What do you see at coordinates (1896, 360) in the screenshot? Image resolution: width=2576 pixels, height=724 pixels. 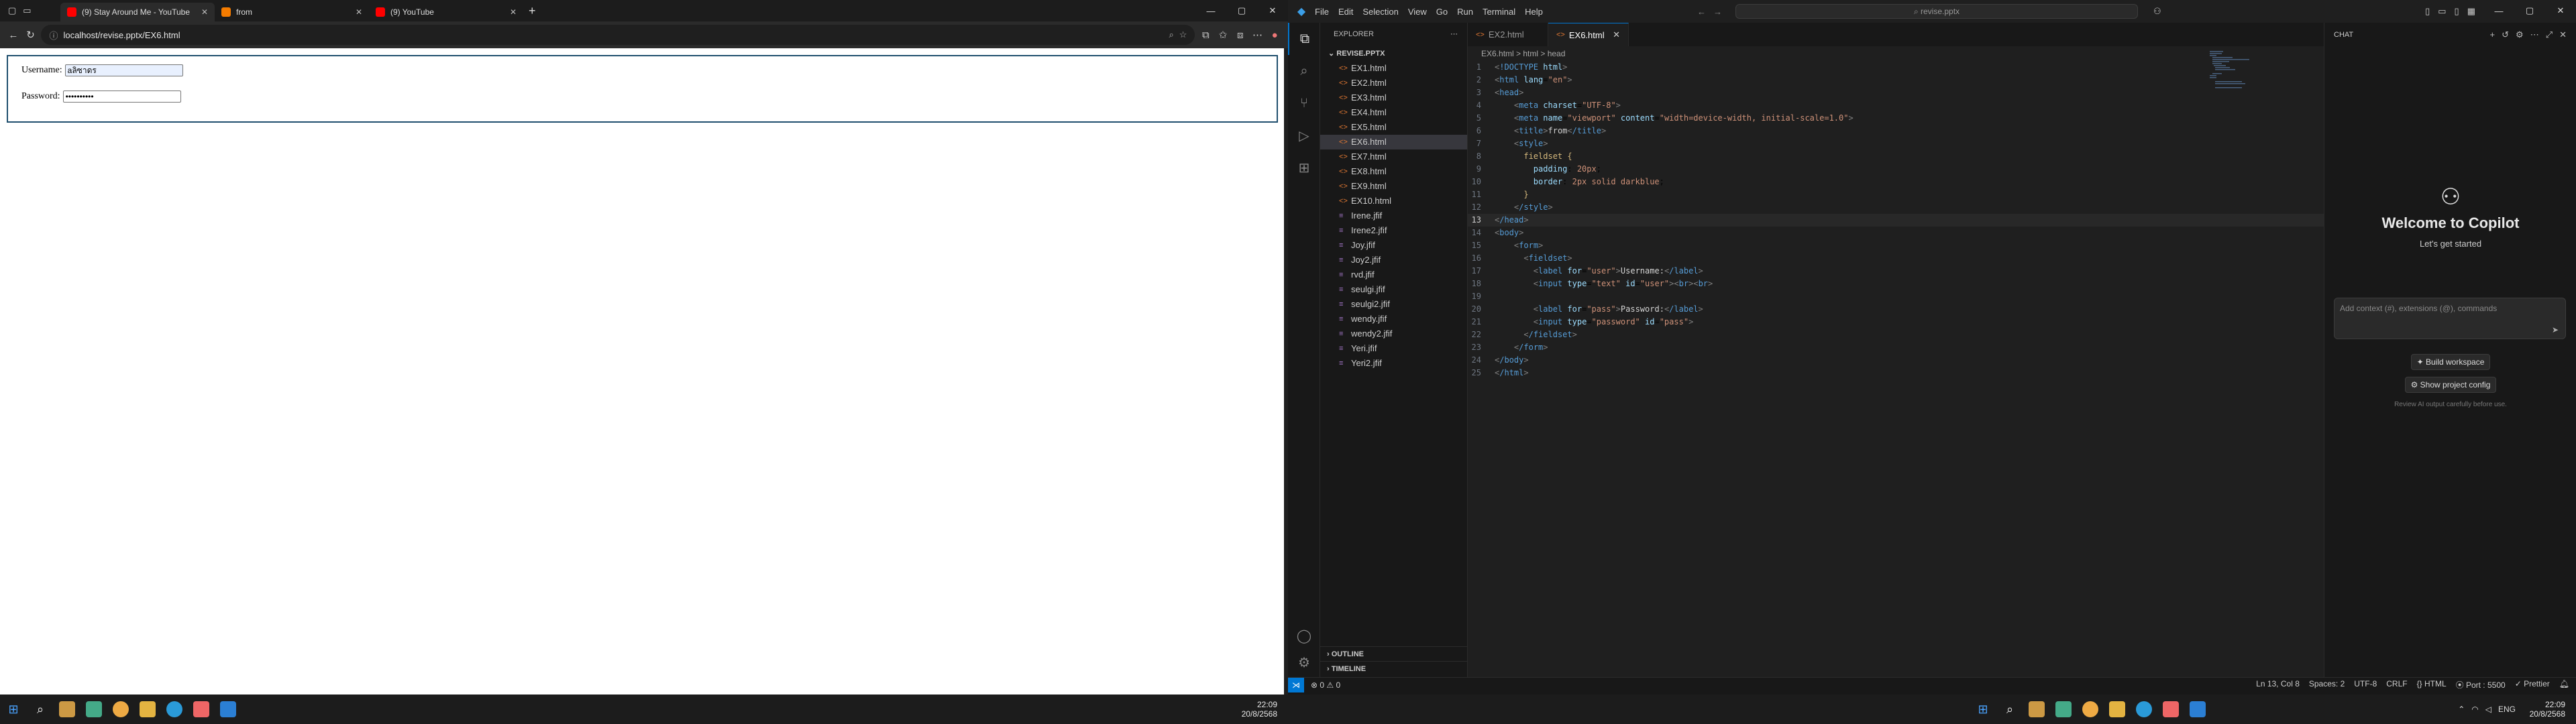 I see `code-line: 24 </body>` at bounding box center [1896, 360].